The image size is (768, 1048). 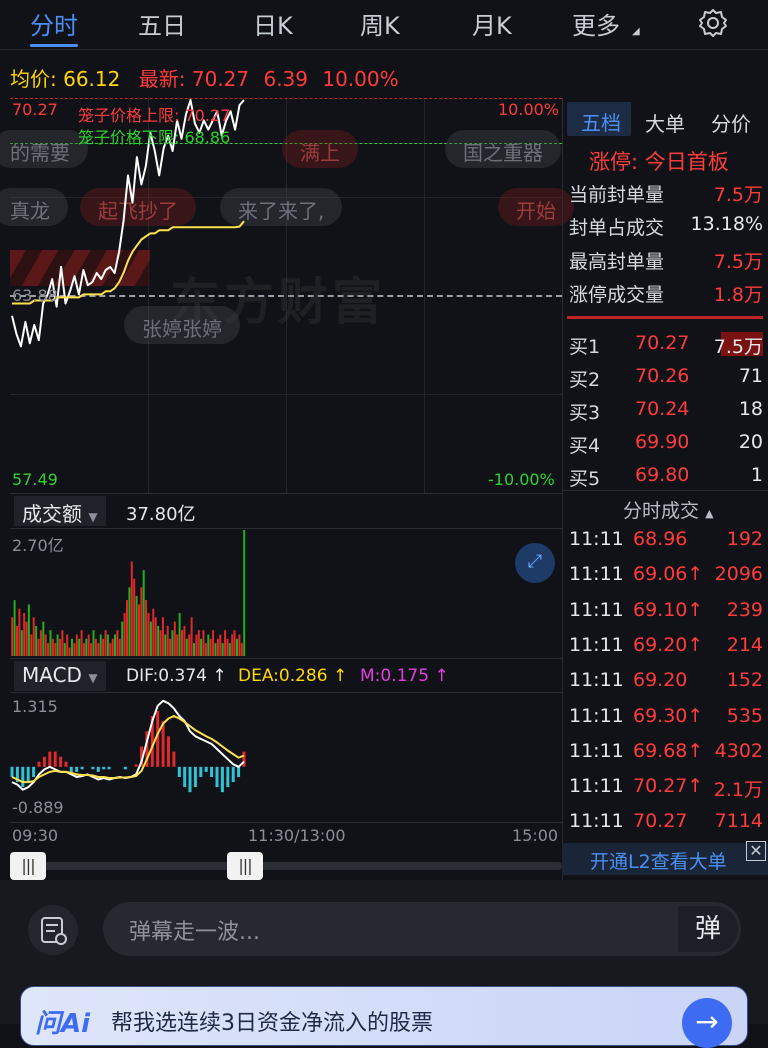 I want to click on chart-scrollbar, so click(x=286, y=866).